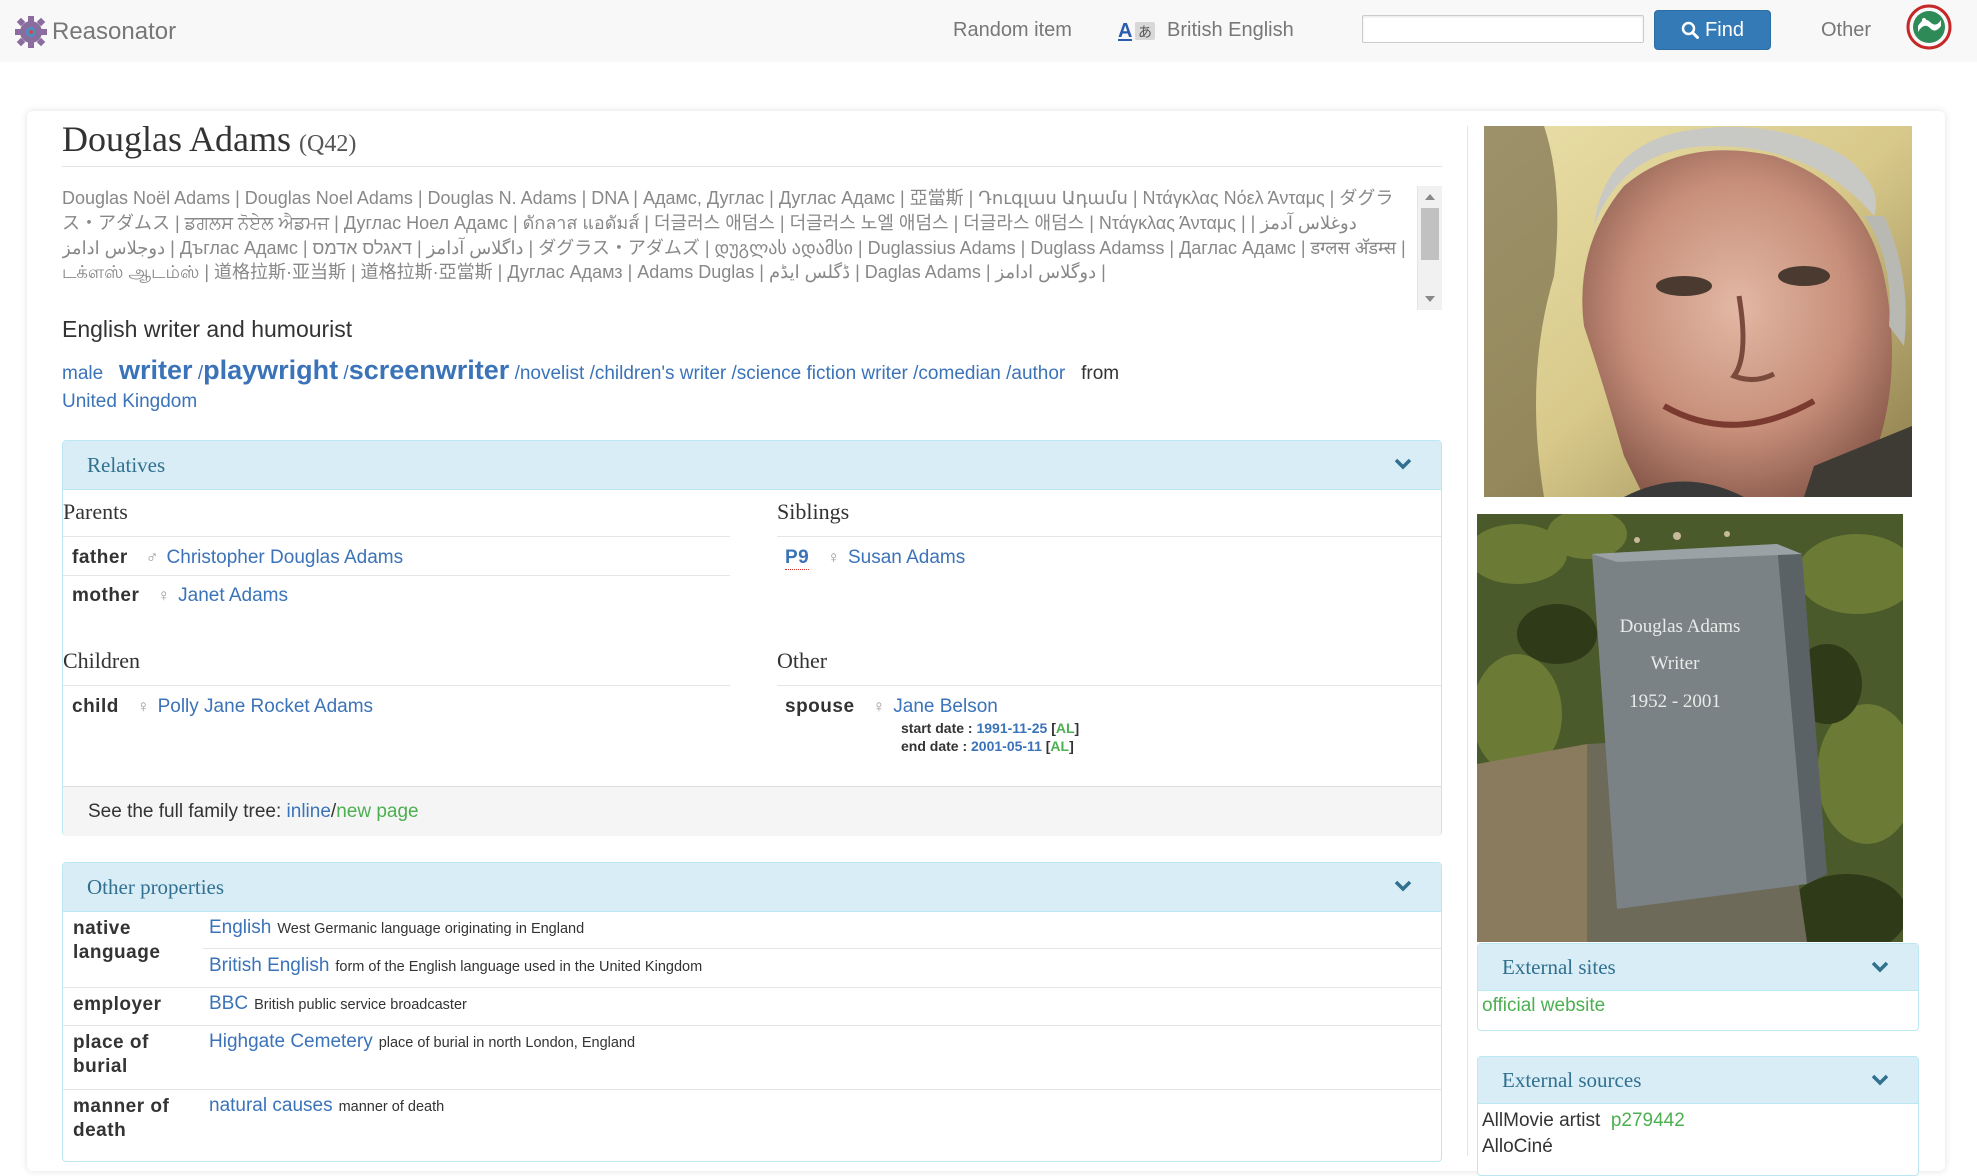  Describe the element at coordinates (660, 373) in the screenshot. I see `occupation-childrens-writer: children's writer` at that location.